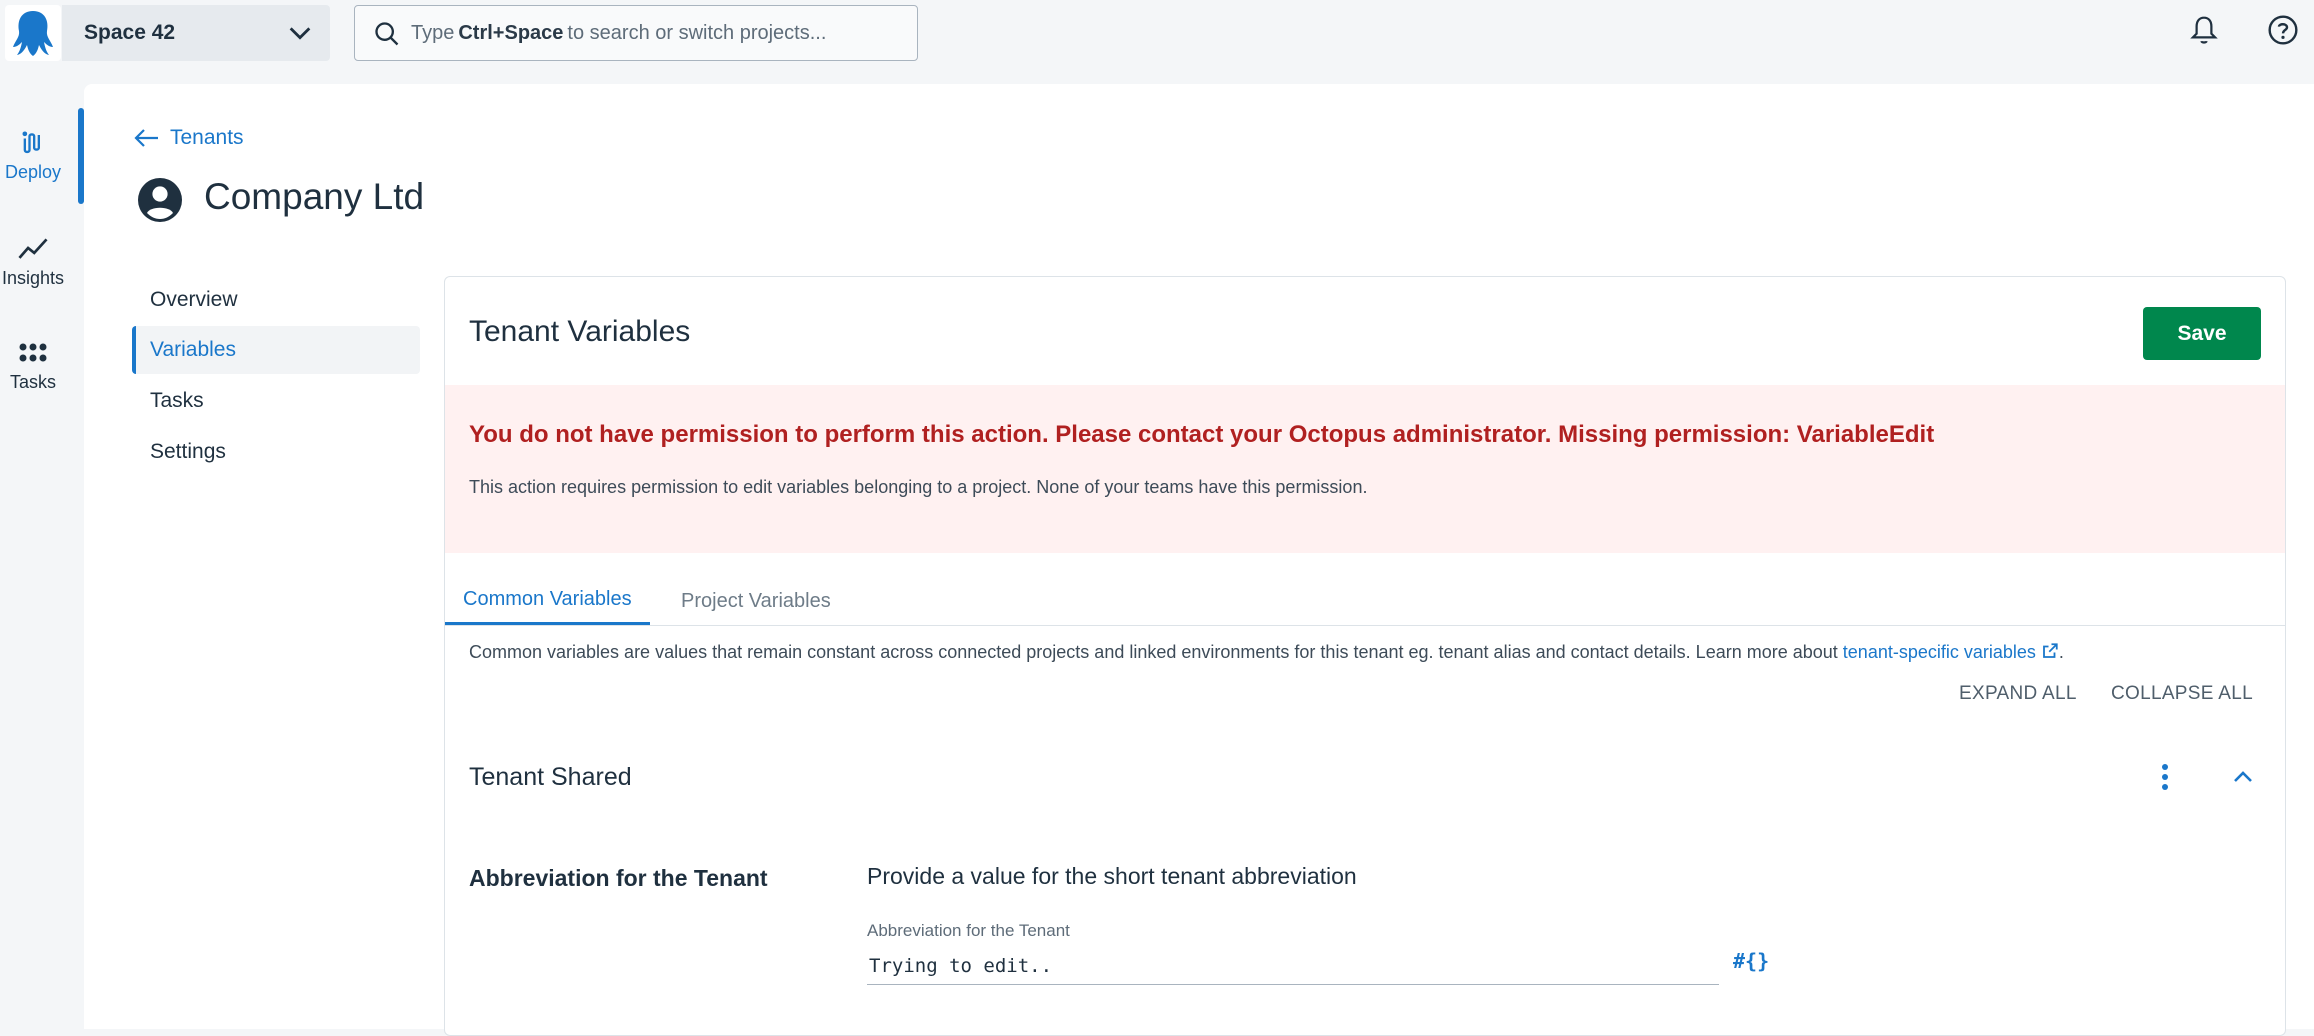  Describe the element at coordinates (1293, 966) in the screenshot. I see `abbreviation-input` at that location.